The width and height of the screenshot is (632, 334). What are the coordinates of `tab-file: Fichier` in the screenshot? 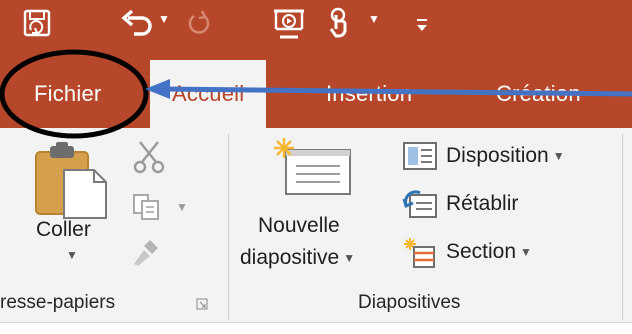 It's located at (67, 94).